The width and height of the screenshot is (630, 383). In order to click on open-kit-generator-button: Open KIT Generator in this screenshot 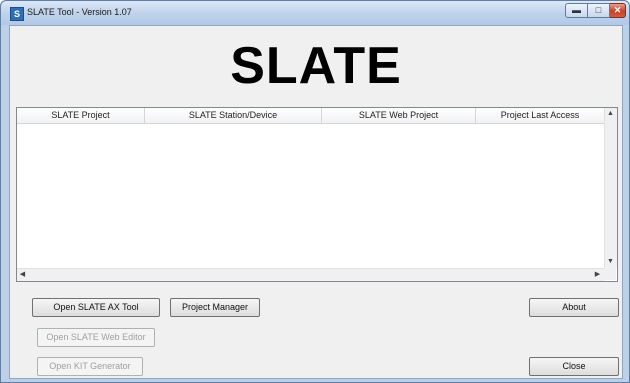, I will do `click(90, 366)`.